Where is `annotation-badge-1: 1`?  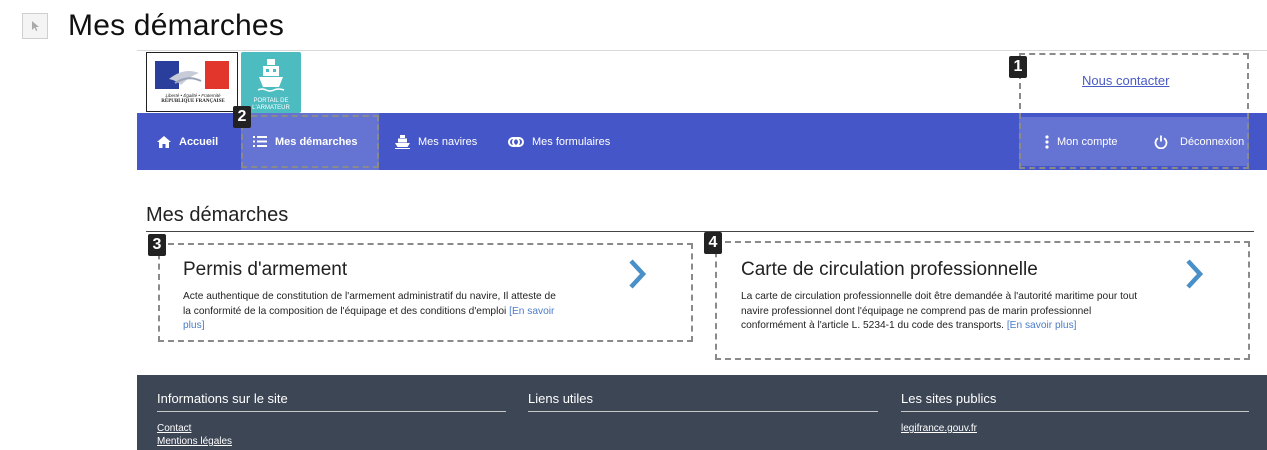 annotation-badge-1: 1 is located at coordinates (1018, 67).